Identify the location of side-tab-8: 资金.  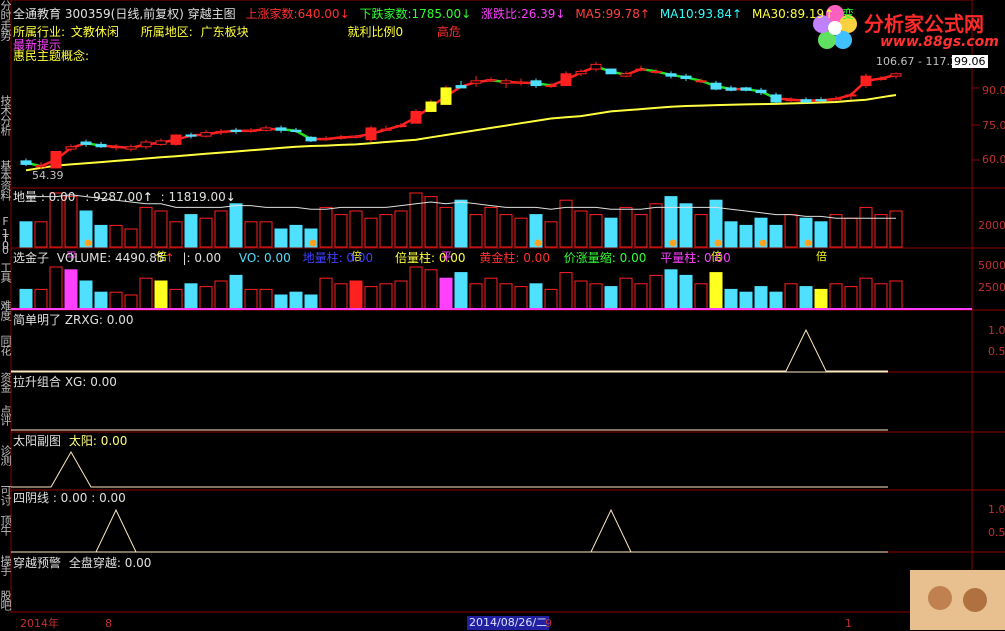
(6, 382).